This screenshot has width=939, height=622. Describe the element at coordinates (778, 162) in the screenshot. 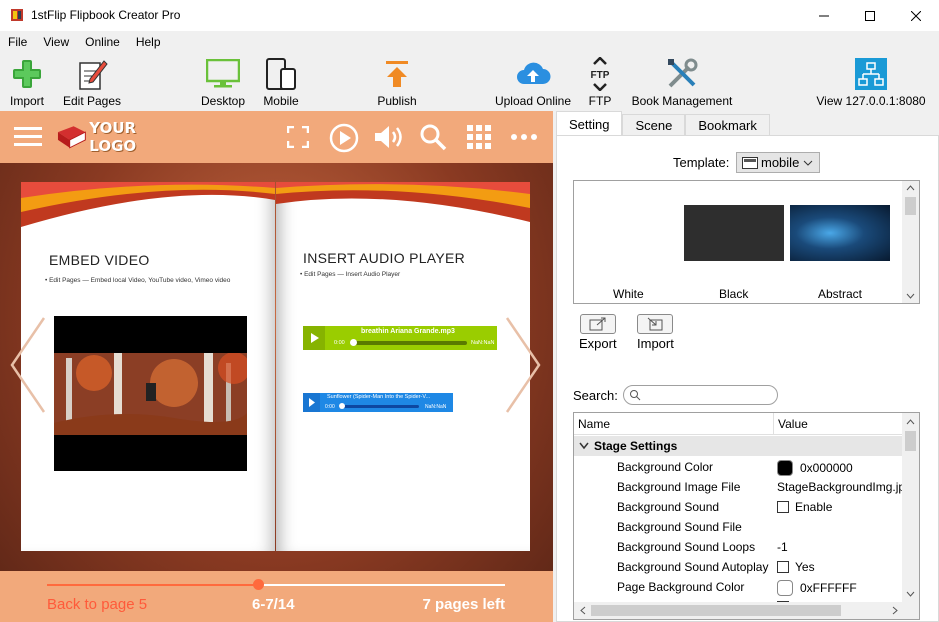

I see `template-select: mobile` at that location.